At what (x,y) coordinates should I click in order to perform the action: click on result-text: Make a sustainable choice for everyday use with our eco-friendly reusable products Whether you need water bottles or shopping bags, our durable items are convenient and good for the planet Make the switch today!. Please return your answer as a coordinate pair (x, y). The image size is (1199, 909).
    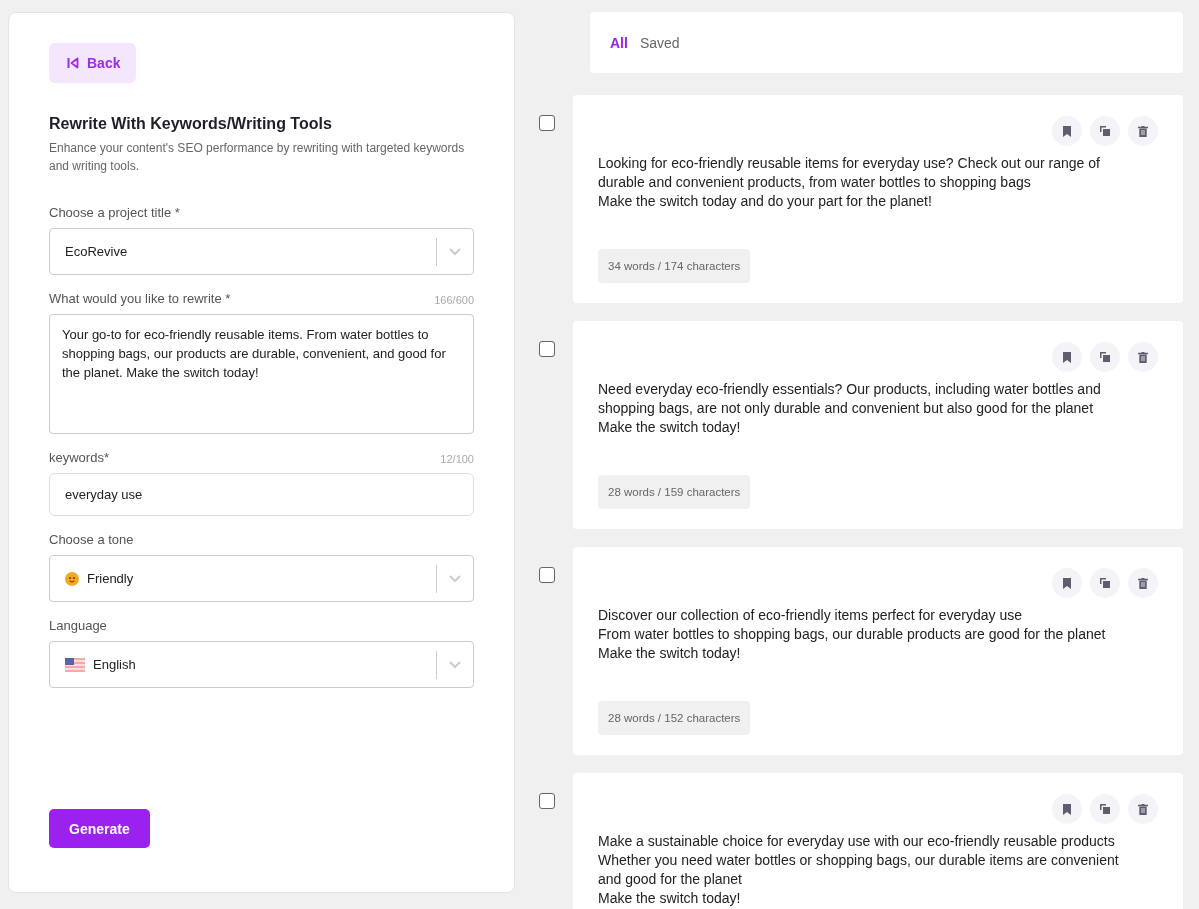
    Looking at the image, I should click on (859, 870).